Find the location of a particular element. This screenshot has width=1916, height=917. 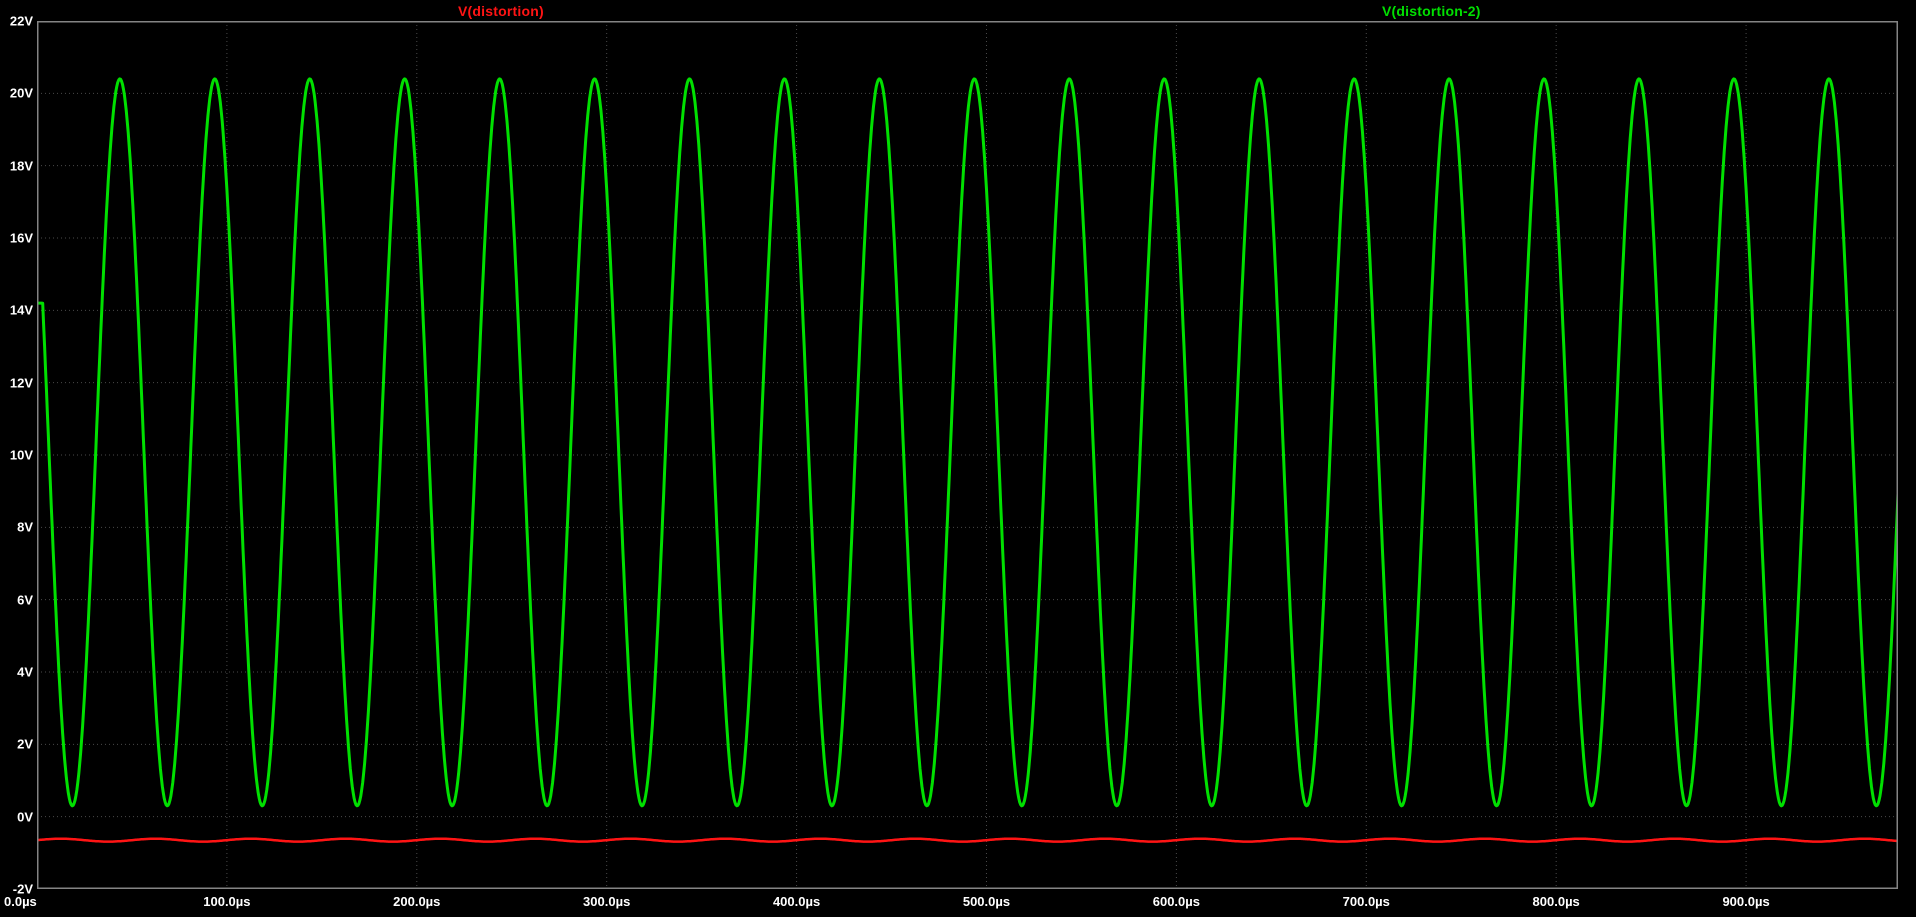

x-axis-tick-label: 200.0µs is located at coordinates (417, 901).